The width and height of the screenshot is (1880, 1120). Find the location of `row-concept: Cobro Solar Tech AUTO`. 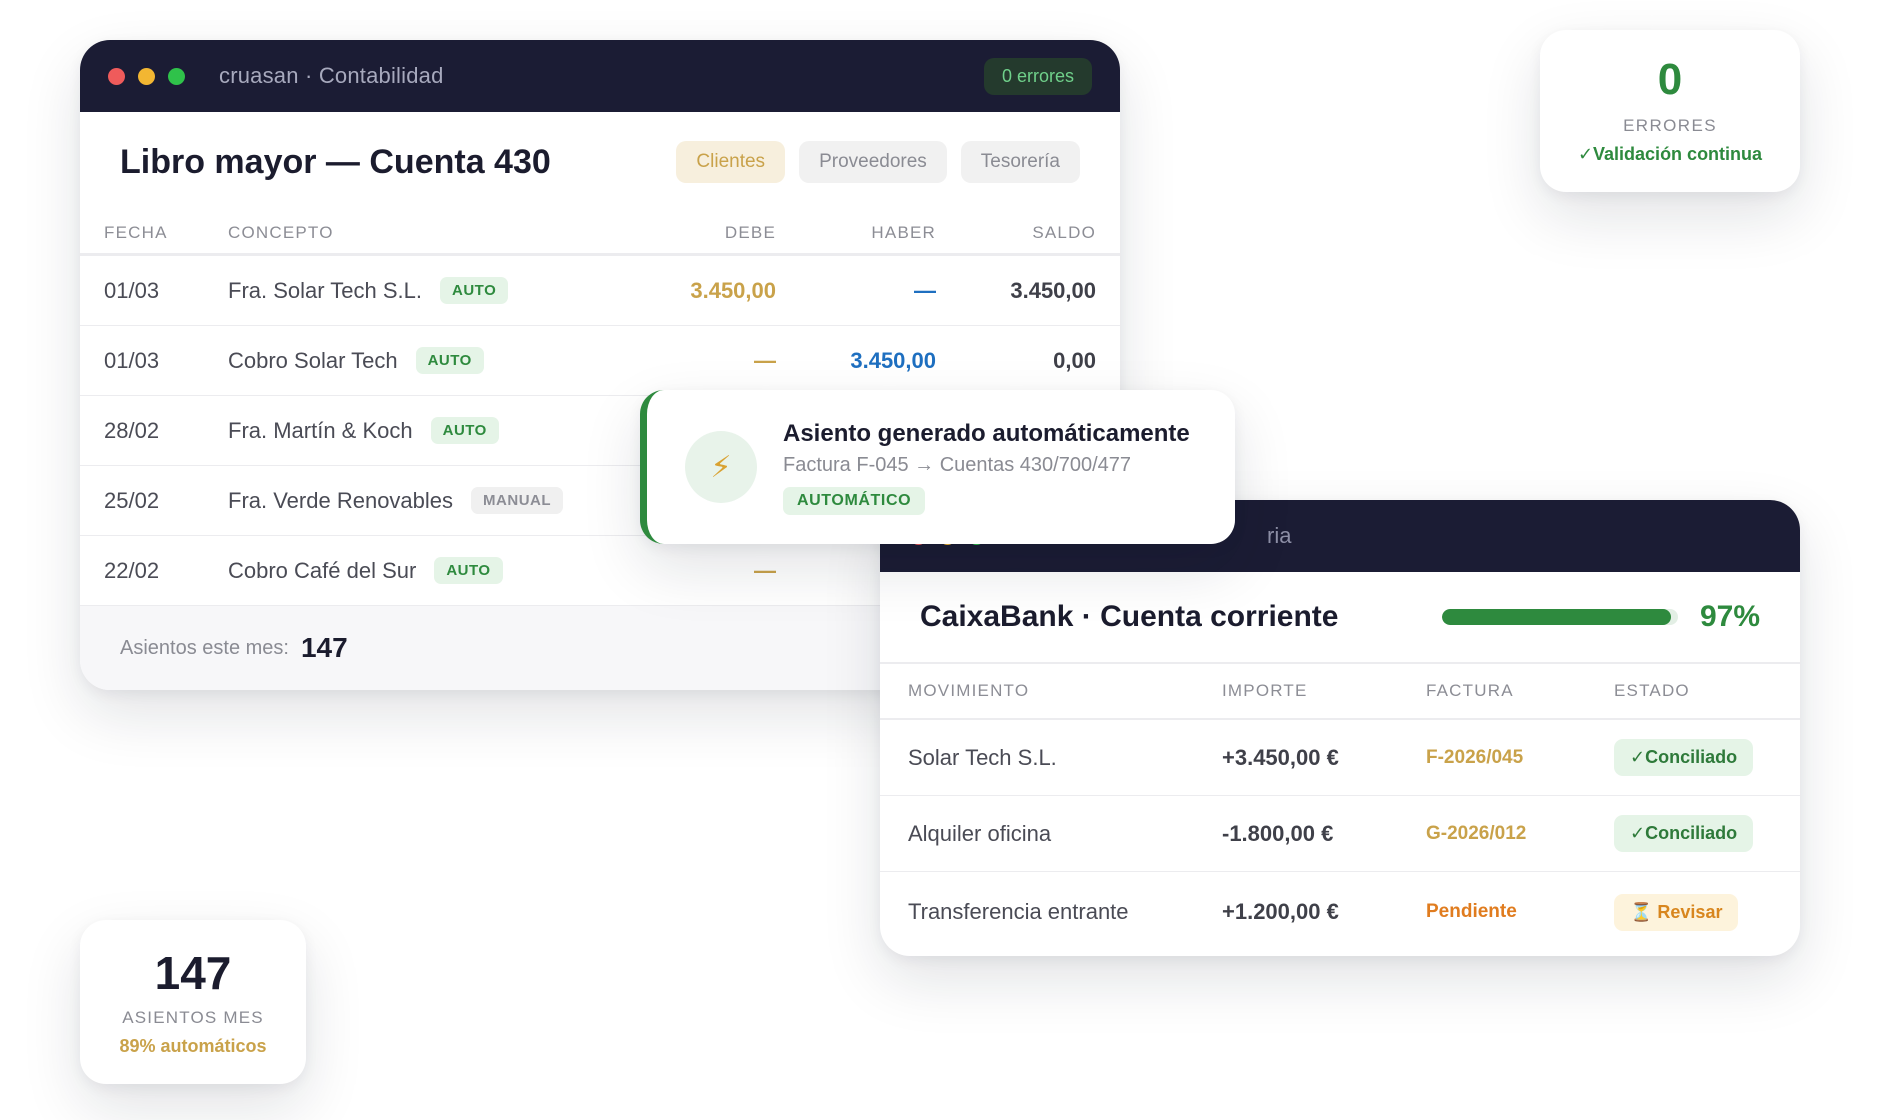

row-concept: Cobro Solar Tech AUTO is located at coordinates (413, 360).